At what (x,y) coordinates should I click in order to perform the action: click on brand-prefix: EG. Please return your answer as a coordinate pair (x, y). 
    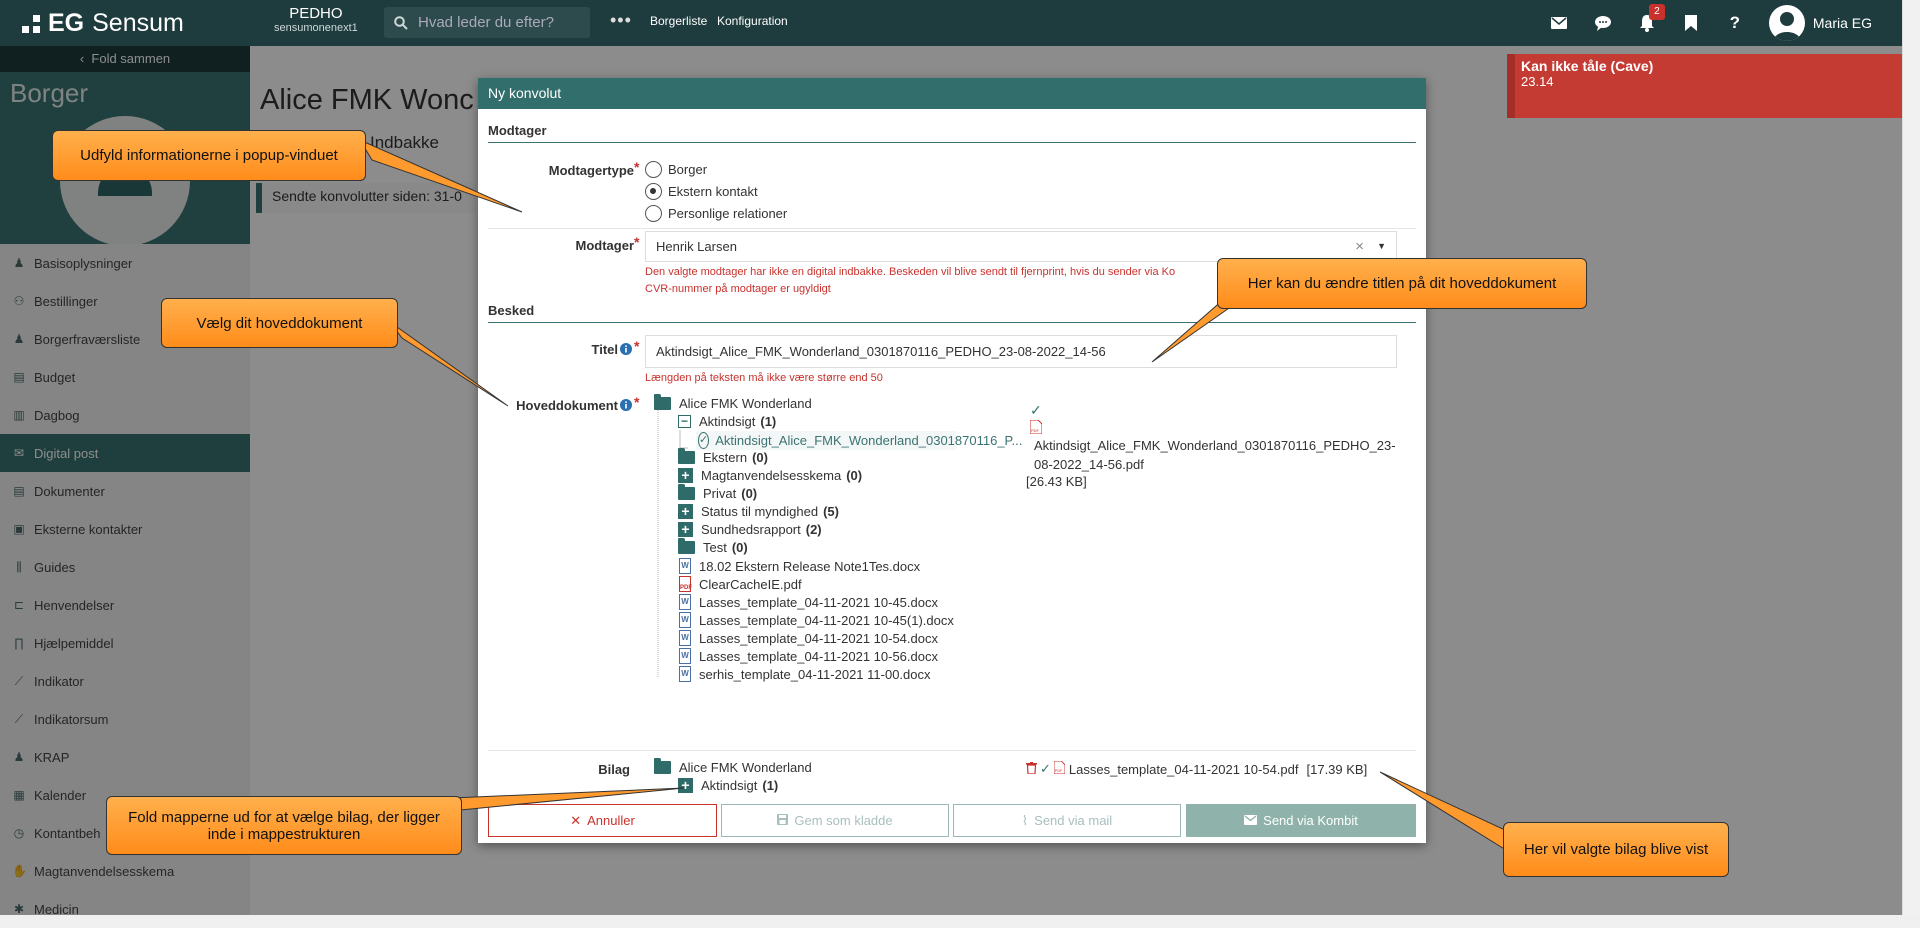
    Looking at the image, I should click on (66, 23).